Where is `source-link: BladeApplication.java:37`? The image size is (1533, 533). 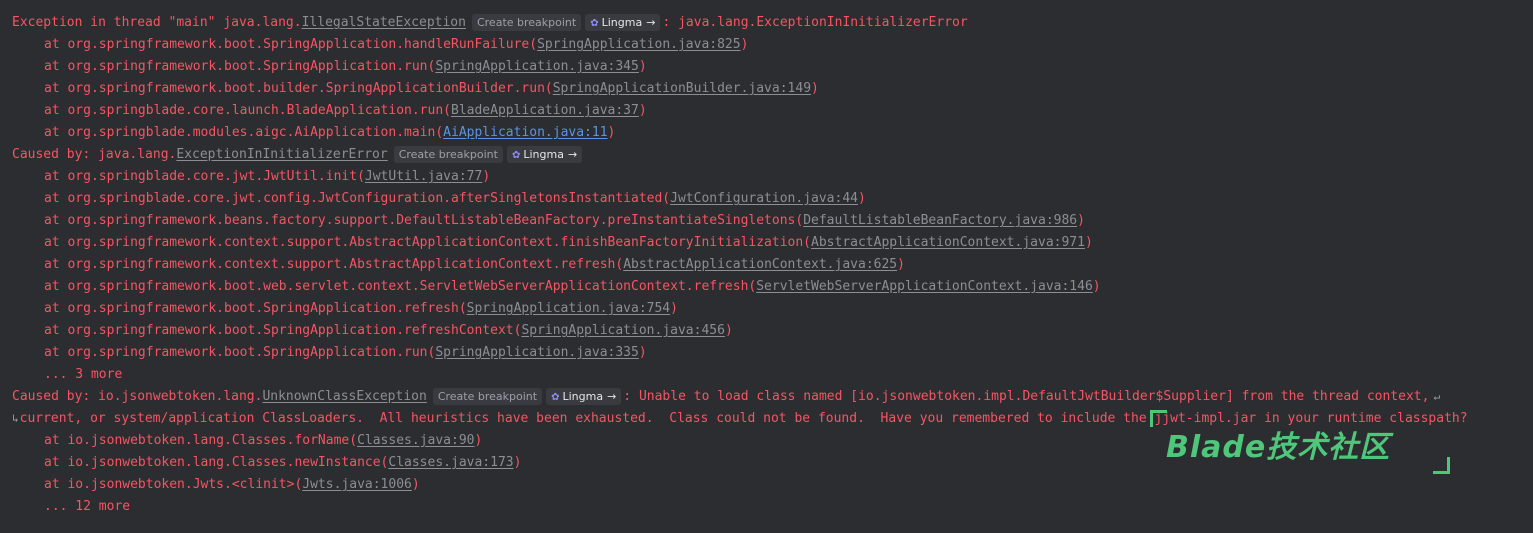 source-link: BladeApplication.java:37 is located at coordinates (545, 110).